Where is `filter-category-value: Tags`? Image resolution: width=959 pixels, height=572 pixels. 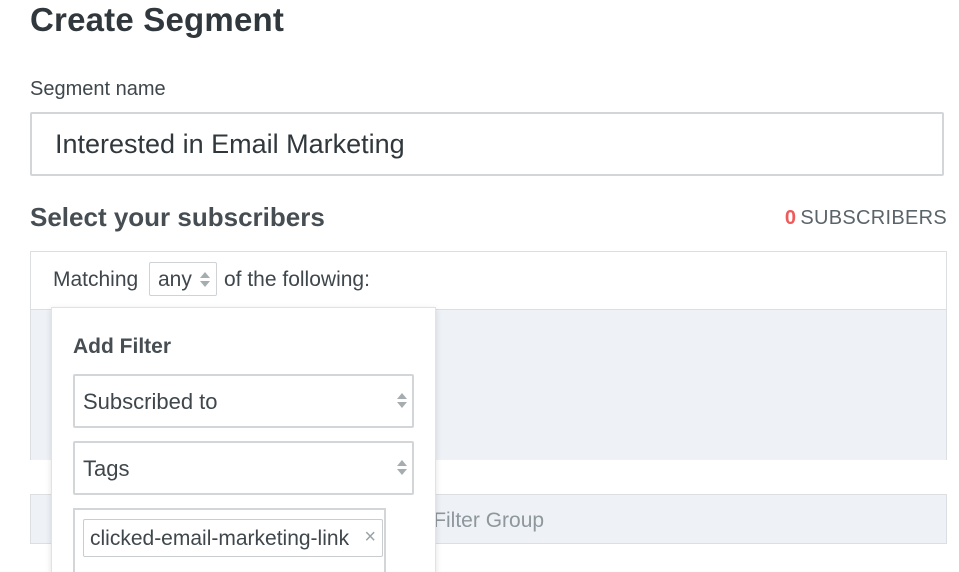 filter-category-value: Tags is located at coordinates (106, 468).